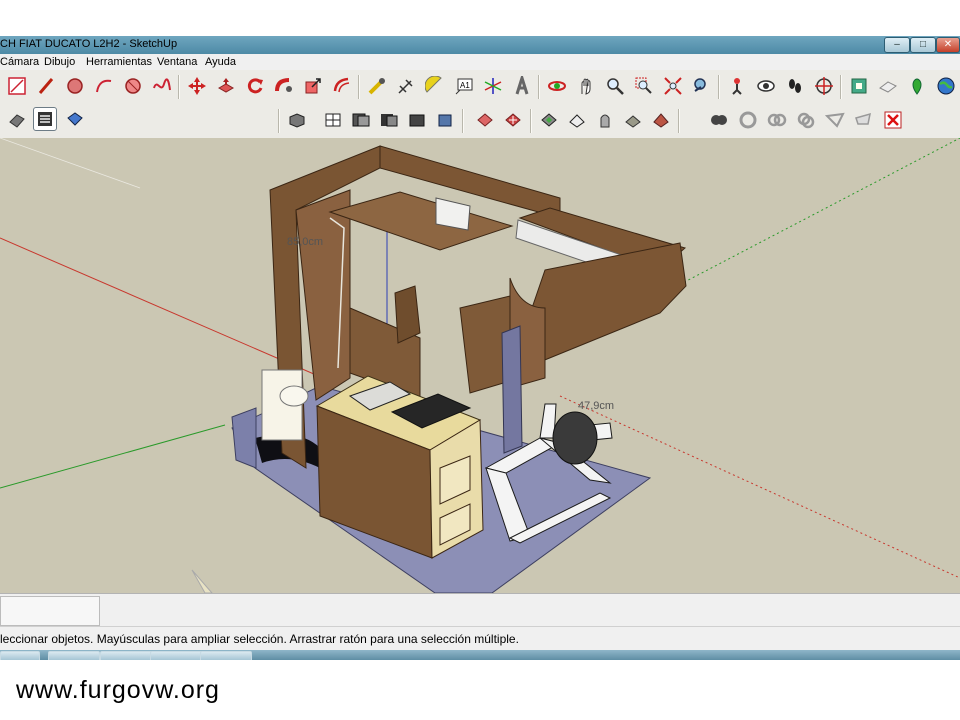 The image size is (960, 720). What do you see at coordinates (737, 86) in the screenshot?
I see `position-camera-icon` at bounding box center [737, 86].